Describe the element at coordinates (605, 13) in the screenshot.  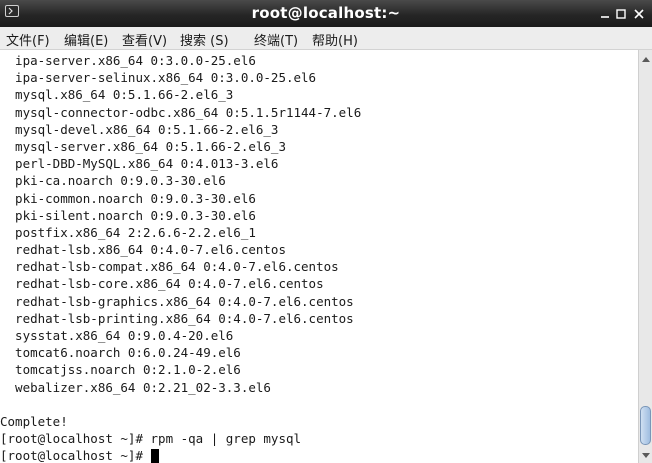
I see `minimize-icon` at that location.